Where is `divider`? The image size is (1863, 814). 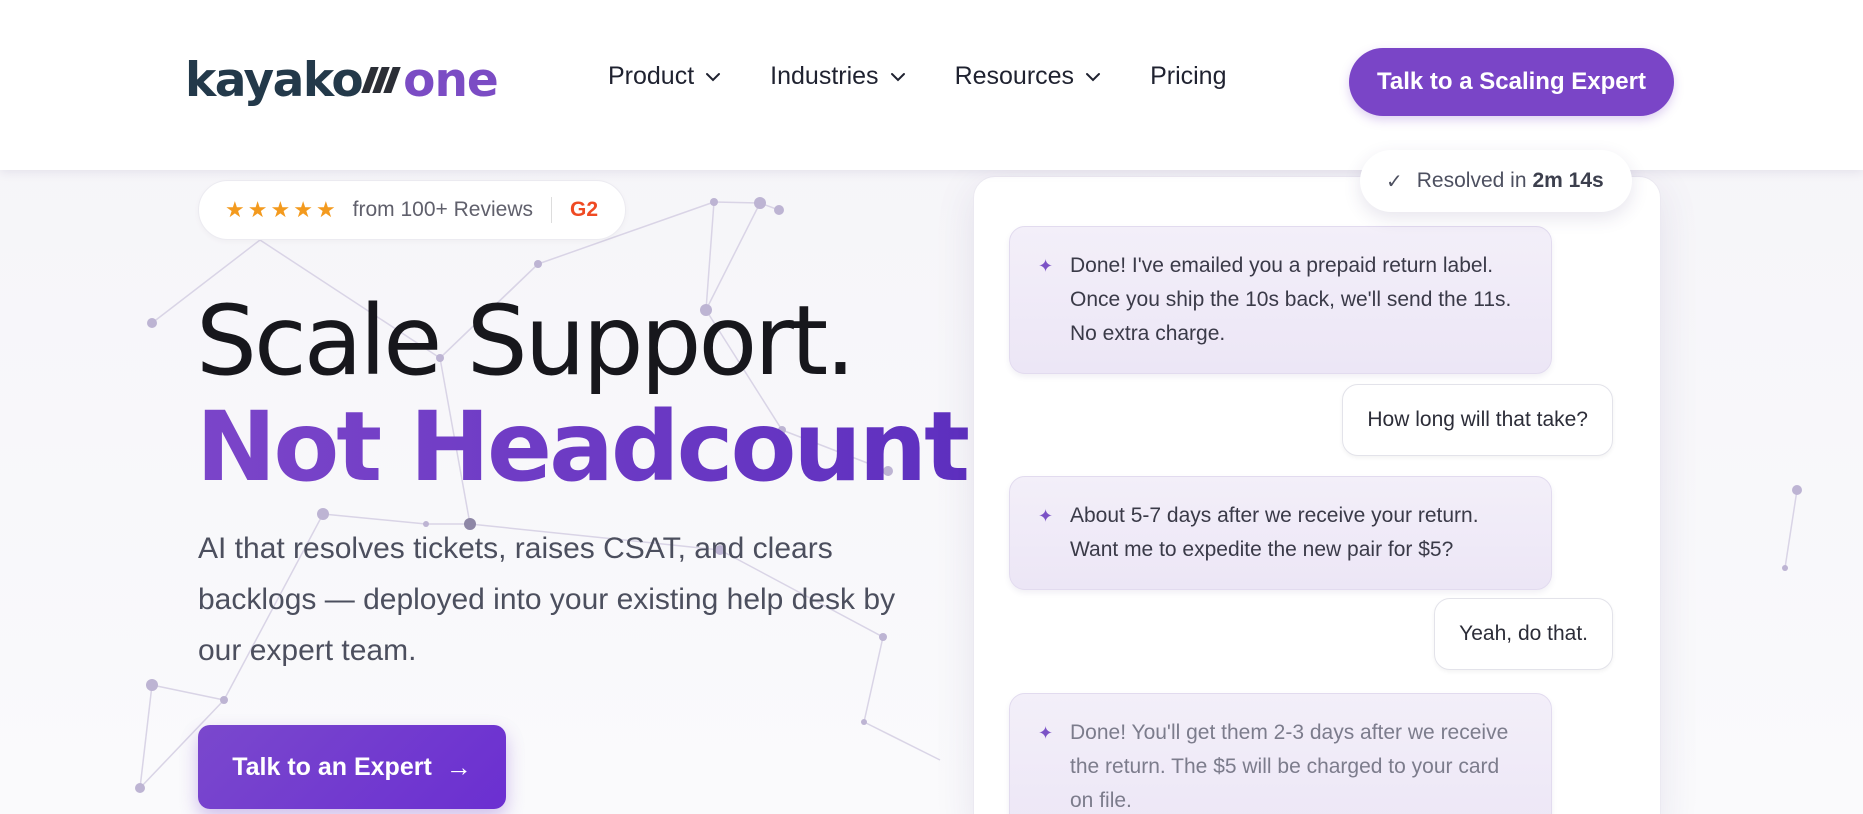 divider is located at coordinates (551, 210).